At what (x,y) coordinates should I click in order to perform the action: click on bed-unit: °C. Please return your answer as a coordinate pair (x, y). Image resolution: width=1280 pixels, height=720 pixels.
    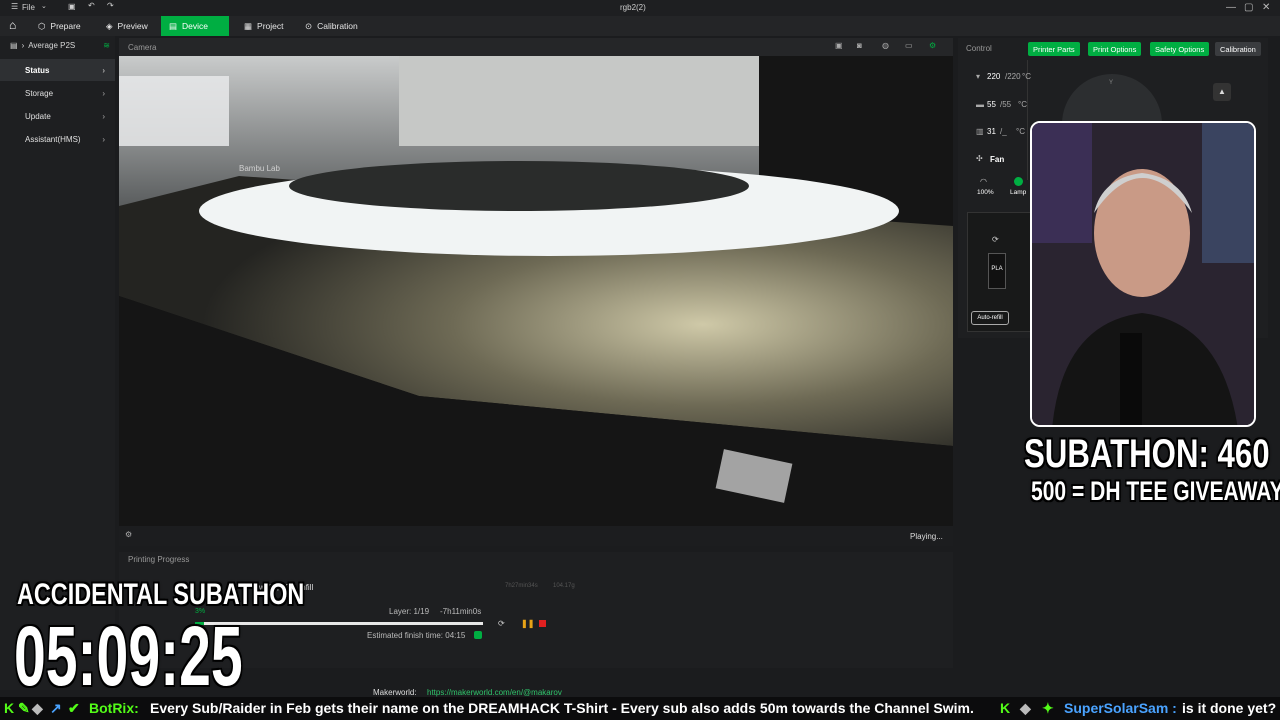
    Looking at the image, I should click on (1022, 104).